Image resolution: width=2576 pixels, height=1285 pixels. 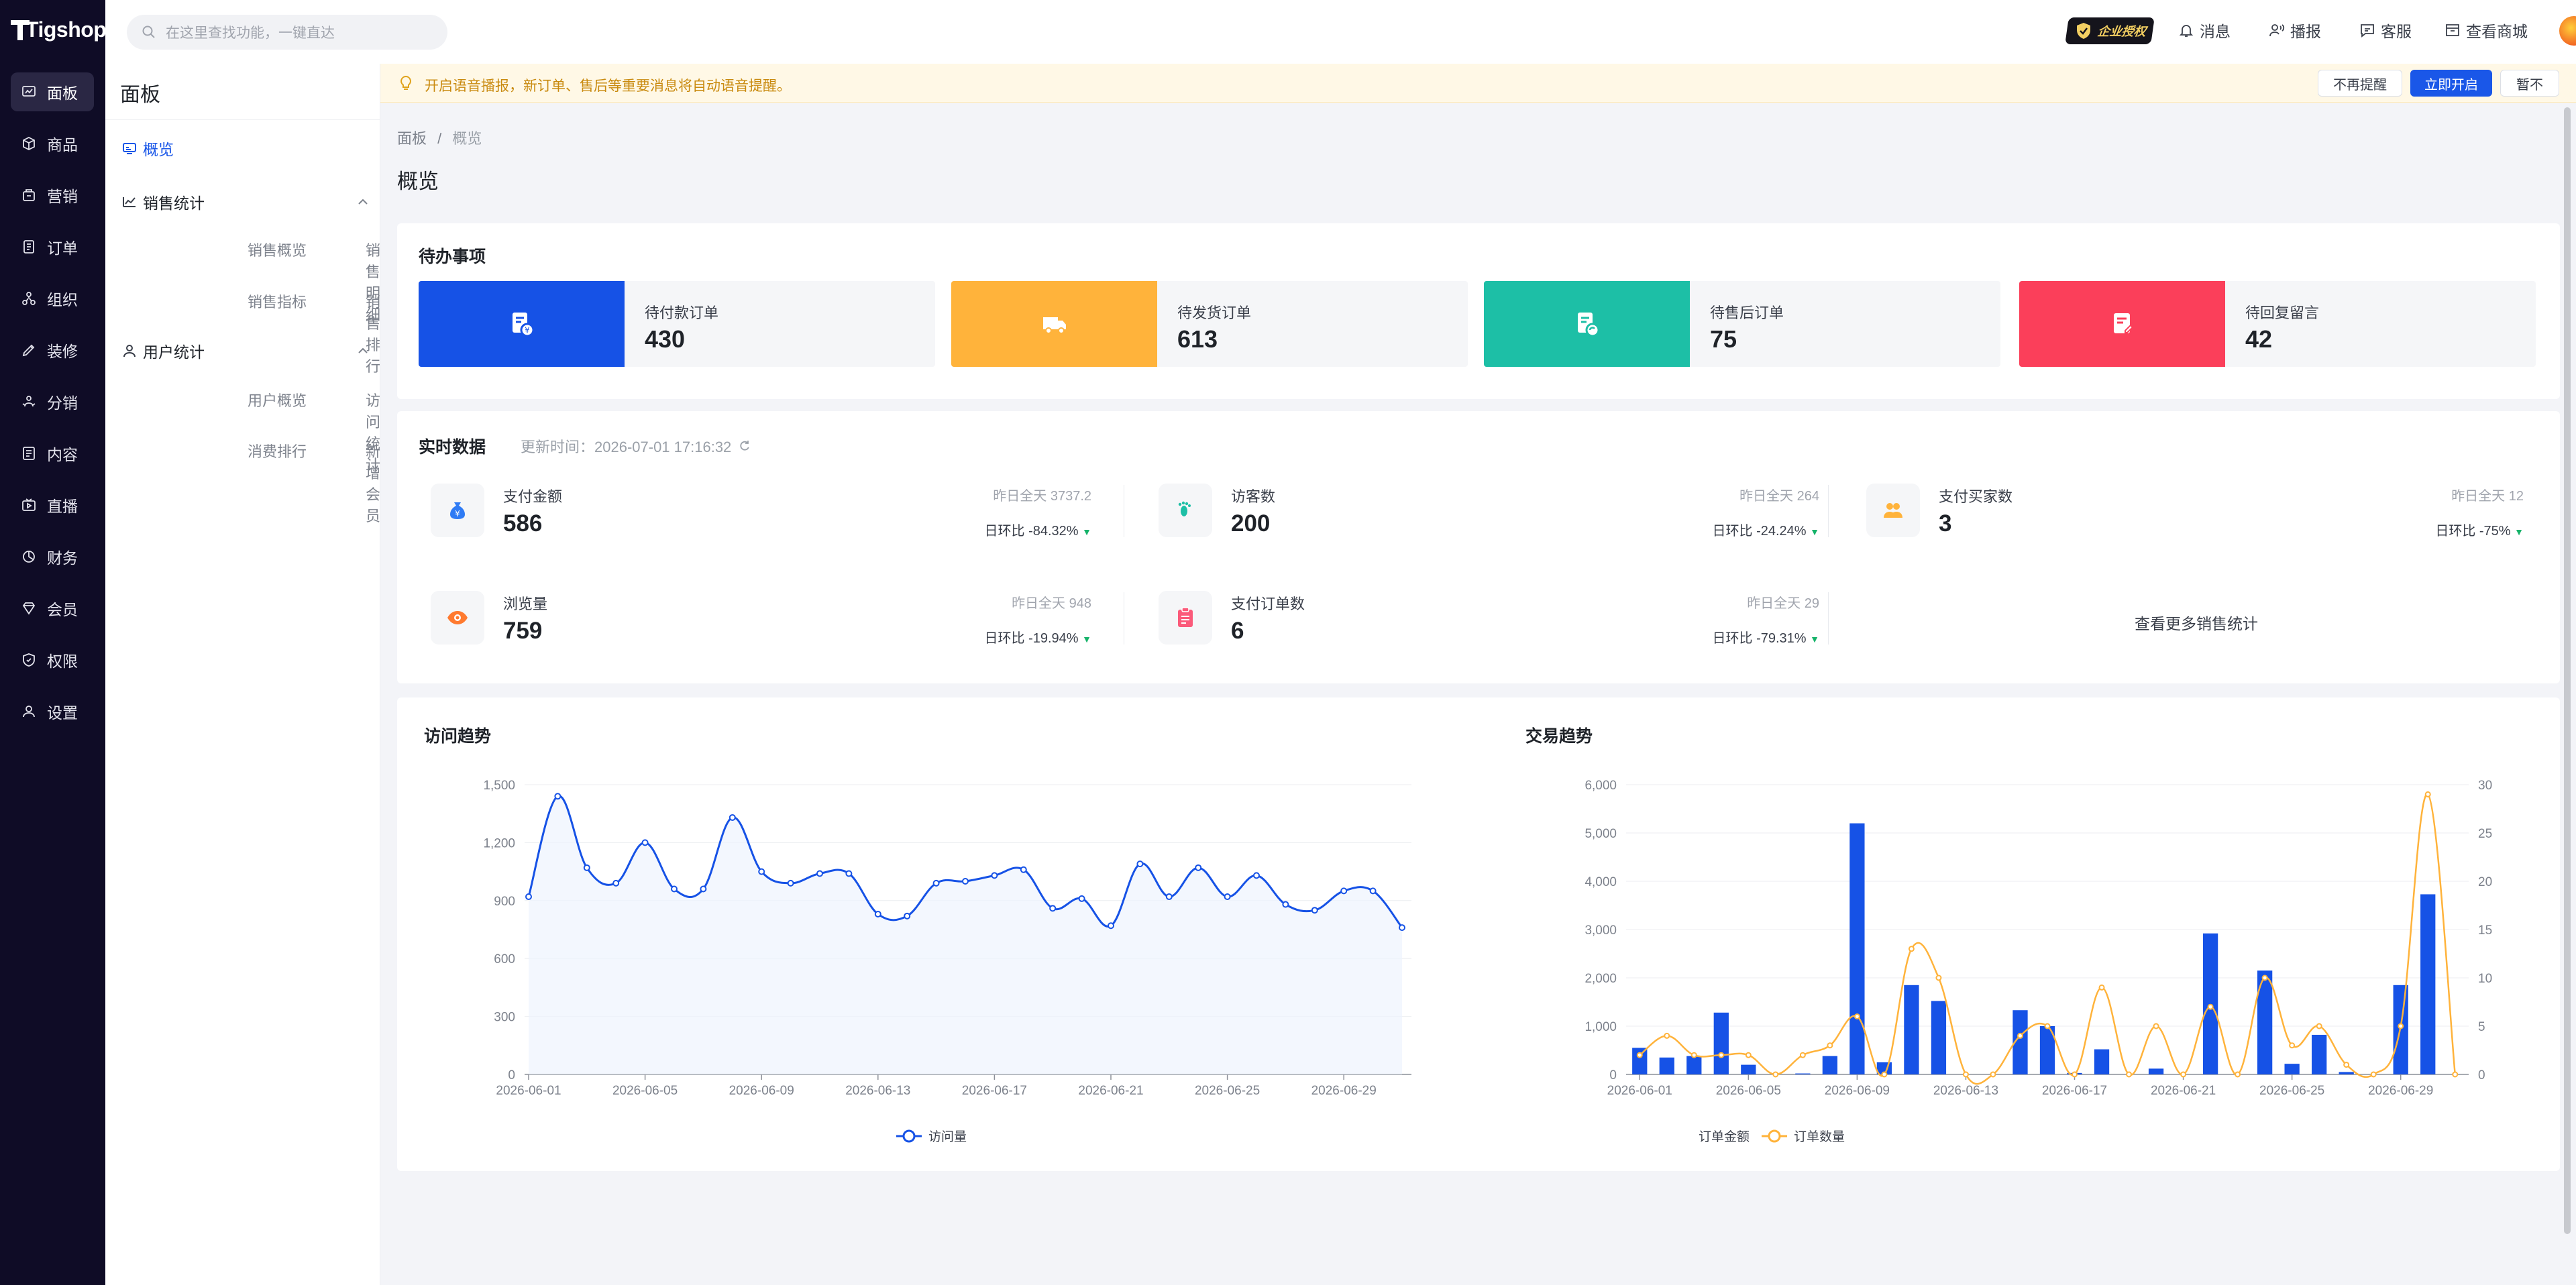 I want to click on metric-compare-text: 日环比 -79.31%, so click(x=1759, y=638).